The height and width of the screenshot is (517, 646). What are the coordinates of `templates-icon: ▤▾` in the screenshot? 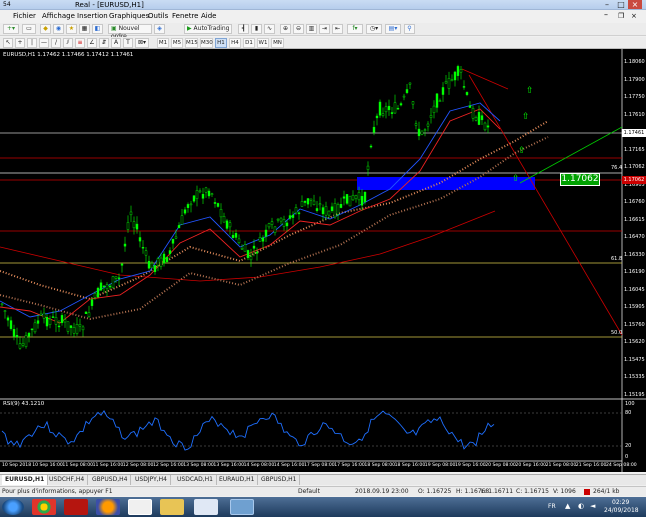 It's located at (393, 29).